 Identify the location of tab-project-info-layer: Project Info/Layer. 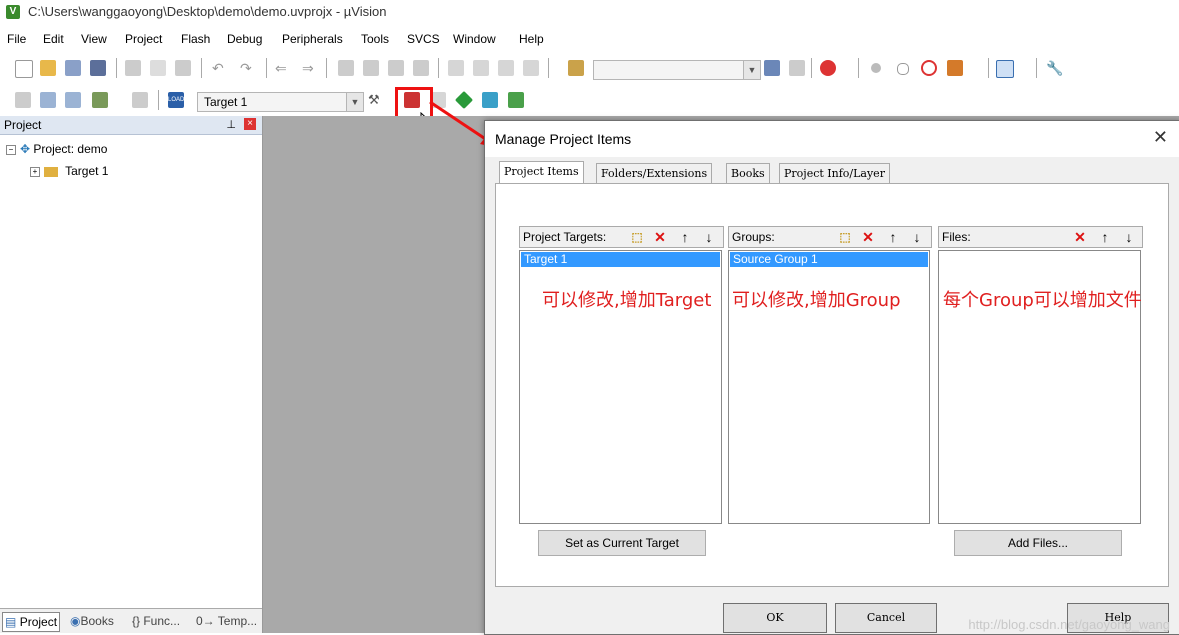
(834, 173).